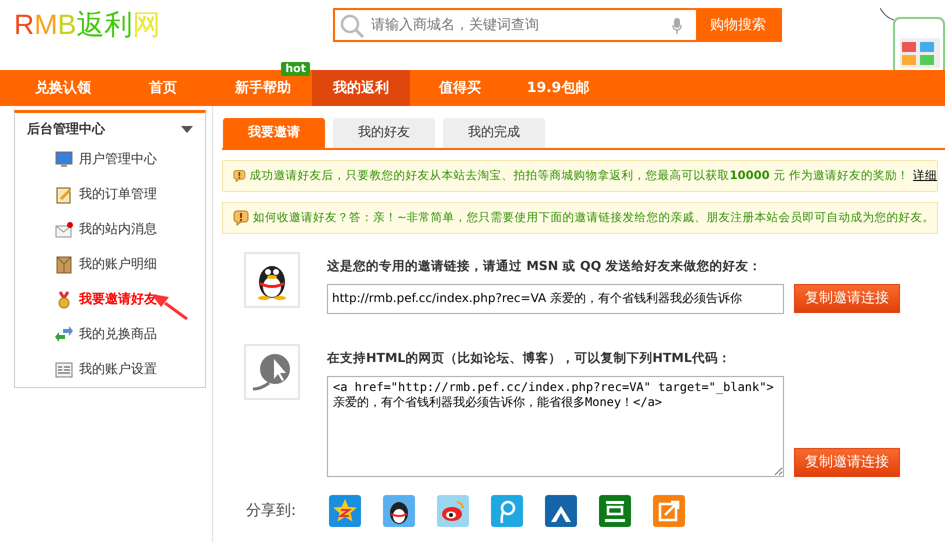 The height and width of the screenshot is (542, 945). What do you see at coordinates (64, 230) in the screenshot?
I see `mail-icon` at bounding box center [64, 230].